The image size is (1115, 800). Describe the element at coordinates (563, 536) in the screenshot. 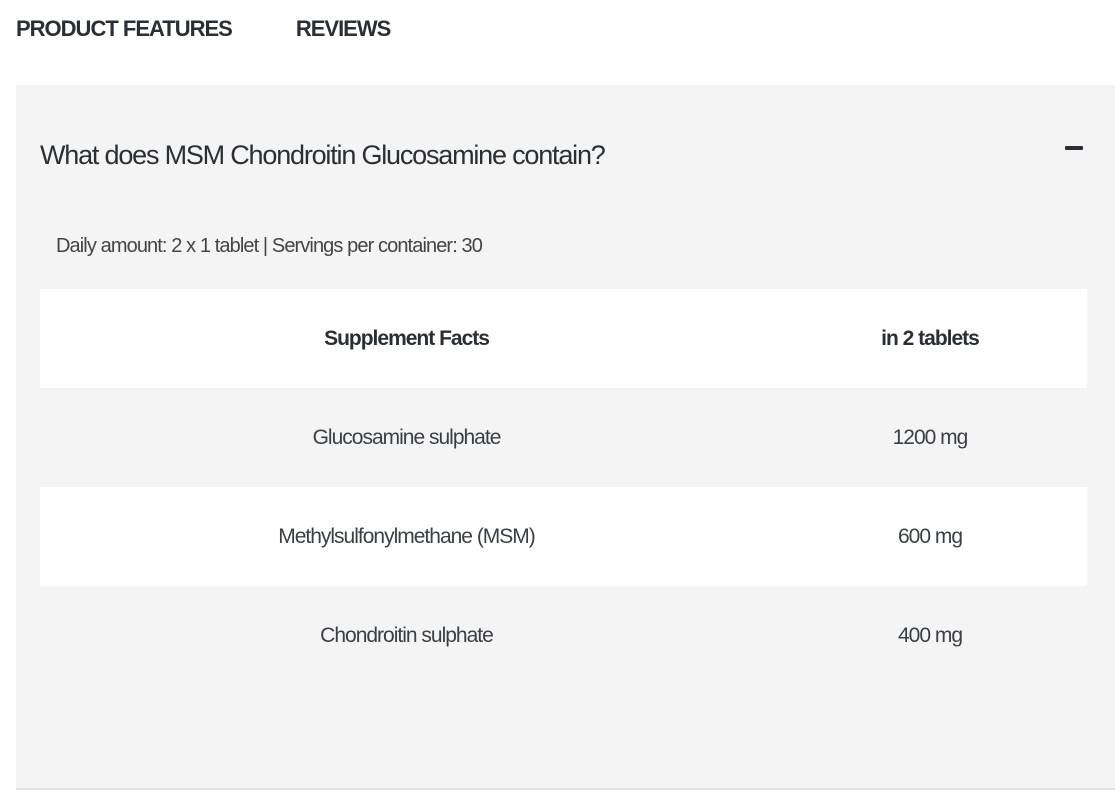

I see `table-row: Methylsulfonylmethane (MSM) 600 mg` at that location.